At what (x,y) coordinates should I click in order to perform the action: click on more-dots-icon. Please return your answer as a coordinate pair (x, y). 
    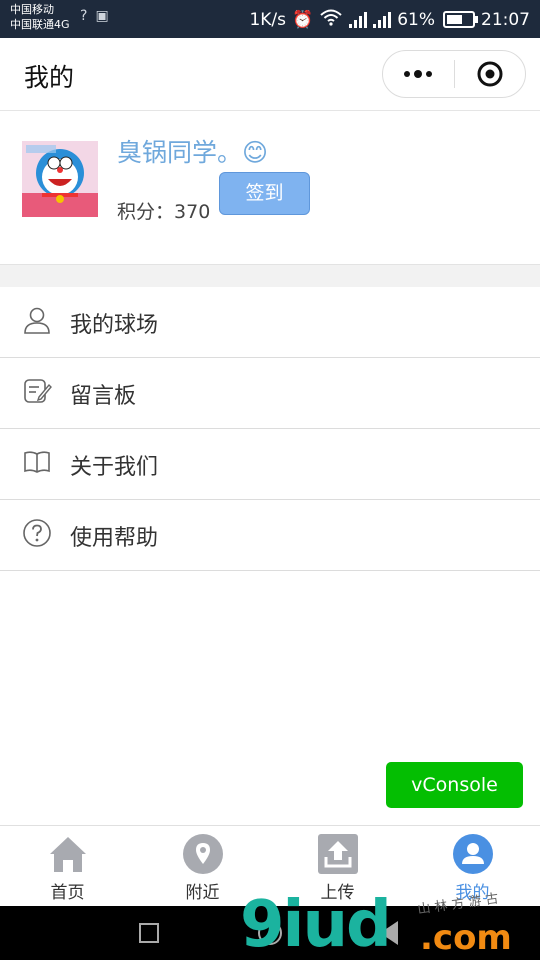
    Looking at the image, I should click on (418, 74).